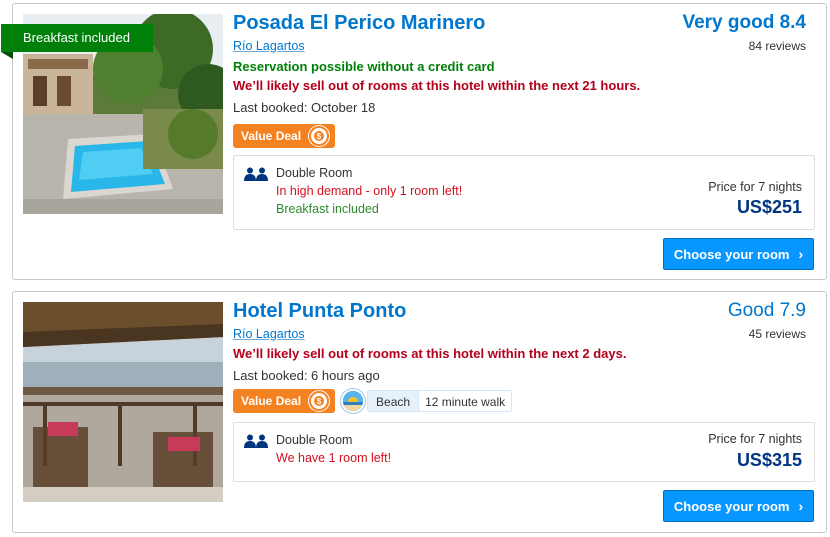  Describe the element at coordinates (306, 375) in the screenshot. I see `last-booked: Last booked: 6 hours ago` at that location.